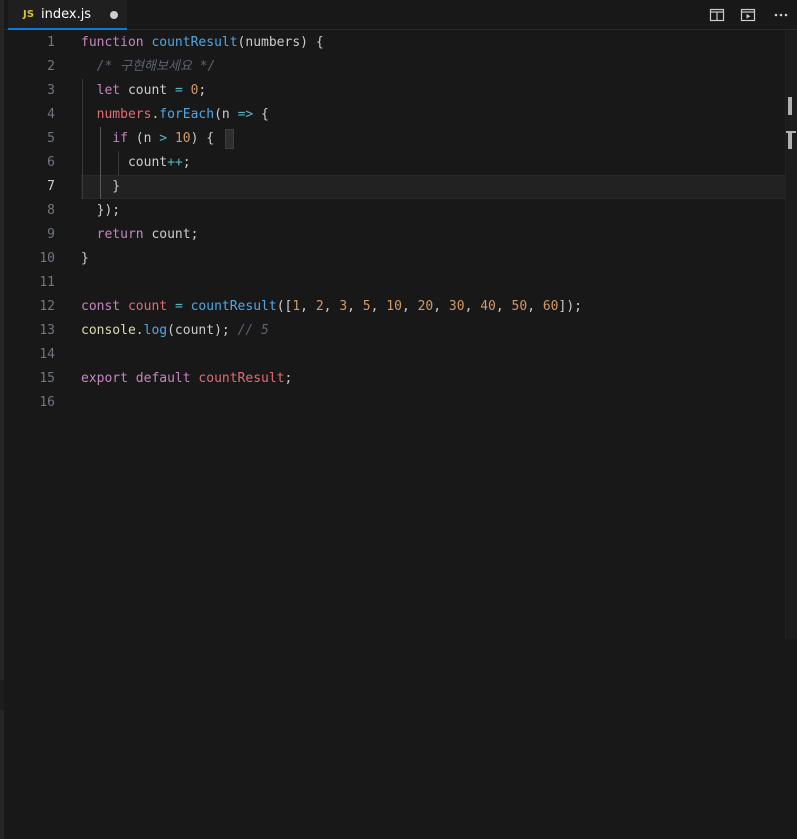 This screenshot has width=797, height=839. What do you see at coordinates (187, 114) in the screenshot?
I see `code-token: forEach` at bounding box center [187, 114].